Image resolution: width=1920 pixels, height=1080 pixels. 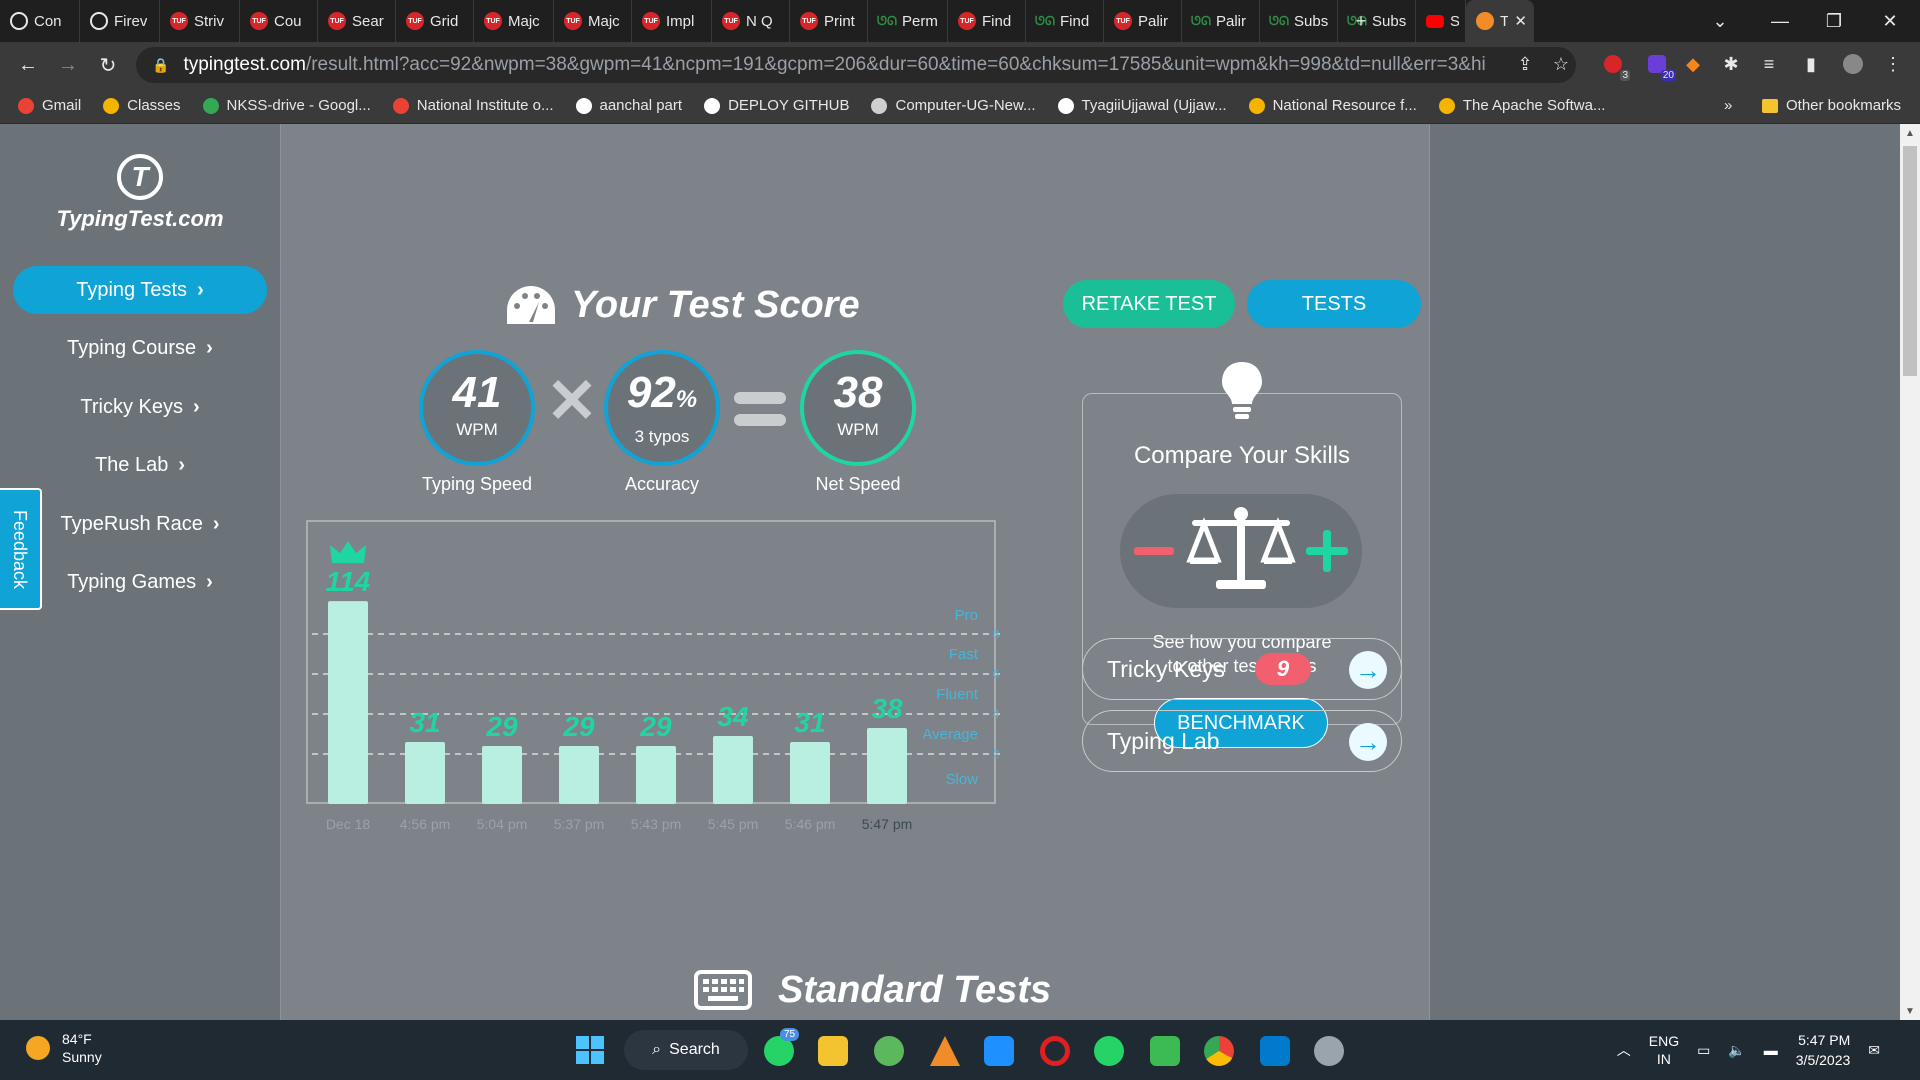 I want to click on taskbar-search-label: Search, so click(x=694, y=1049).